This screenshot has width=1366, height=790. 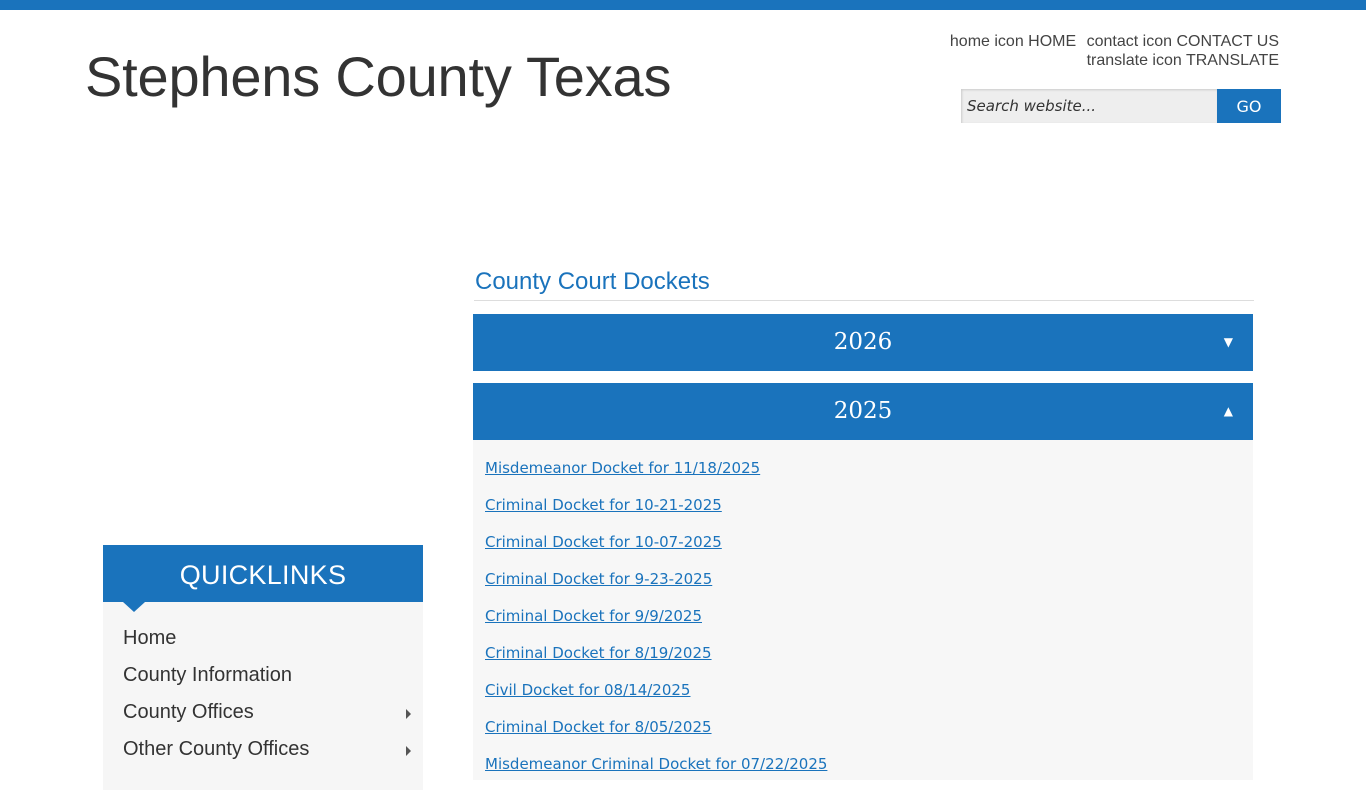 I want to click on docket-link: Criminal Docket for 10-07-2025, so click(x=869, y=548).